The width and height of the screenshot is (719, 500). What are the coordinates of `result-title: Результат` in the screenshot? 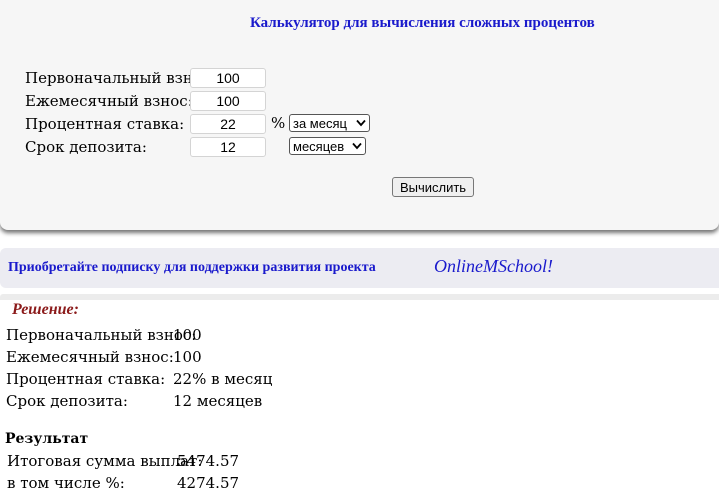 It's located at (47, 439).